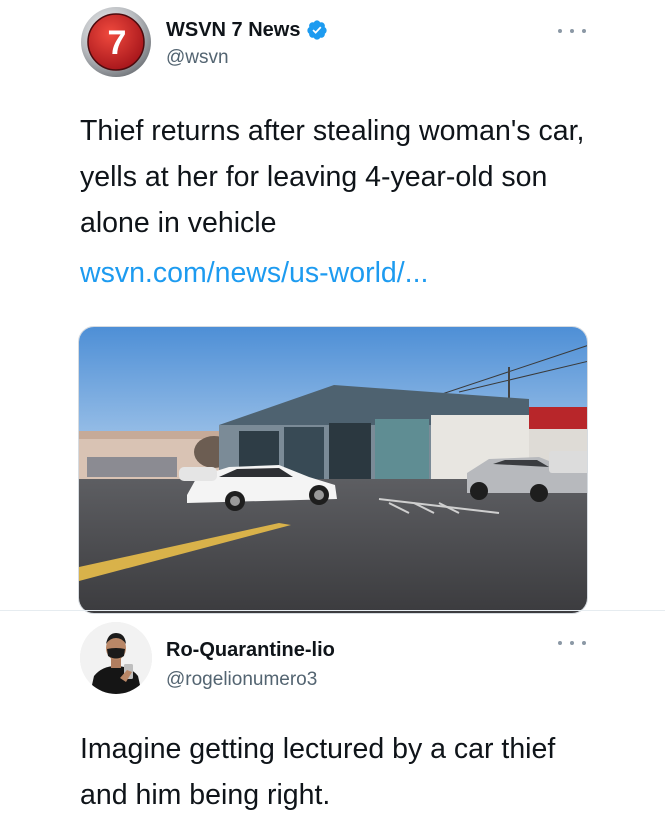 The image size is (665, 822). I want to click on reply-author-handle: @rogelionumero3, so click(241, 680).